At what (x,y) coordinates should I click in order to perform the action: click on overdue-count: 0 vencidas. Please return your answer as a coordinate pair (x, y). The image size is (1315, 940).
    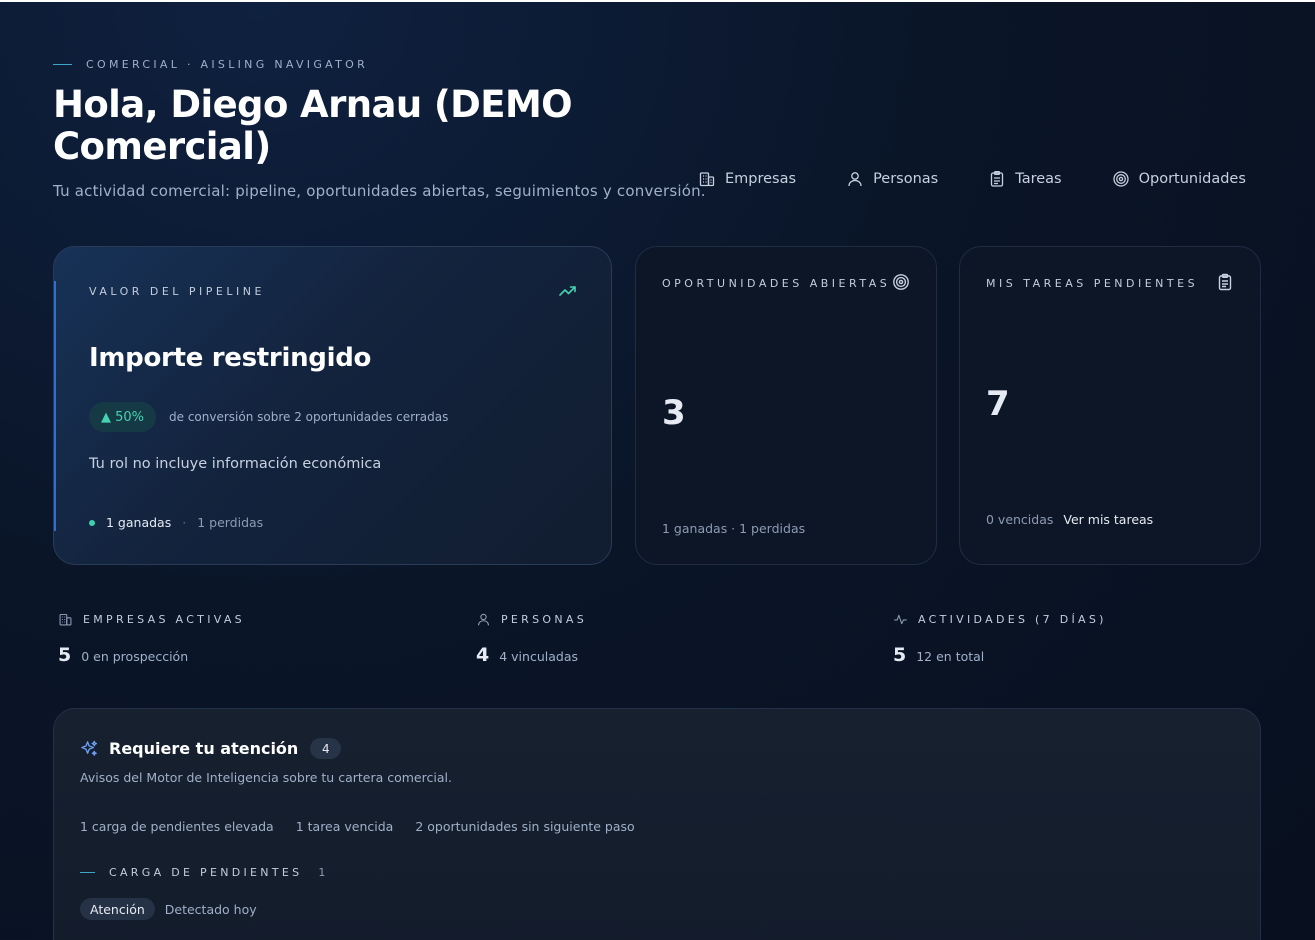
    Looking at the image, I should click on (1020, 519).